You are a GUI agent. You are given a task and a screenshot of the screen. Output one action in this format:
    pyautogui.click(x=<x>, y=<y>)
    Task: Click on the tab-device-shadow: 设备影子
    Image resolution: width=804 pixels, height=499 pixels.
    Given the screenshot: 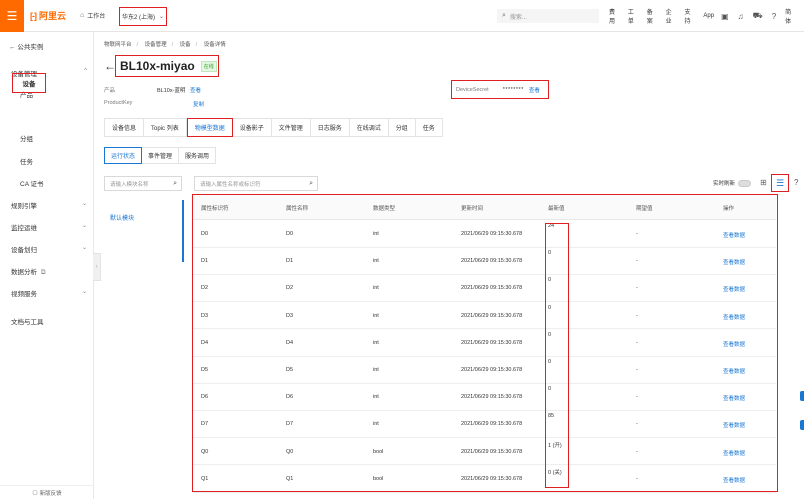 What is the action you would take?
    pyautogui.click(x=252, y=127)
    